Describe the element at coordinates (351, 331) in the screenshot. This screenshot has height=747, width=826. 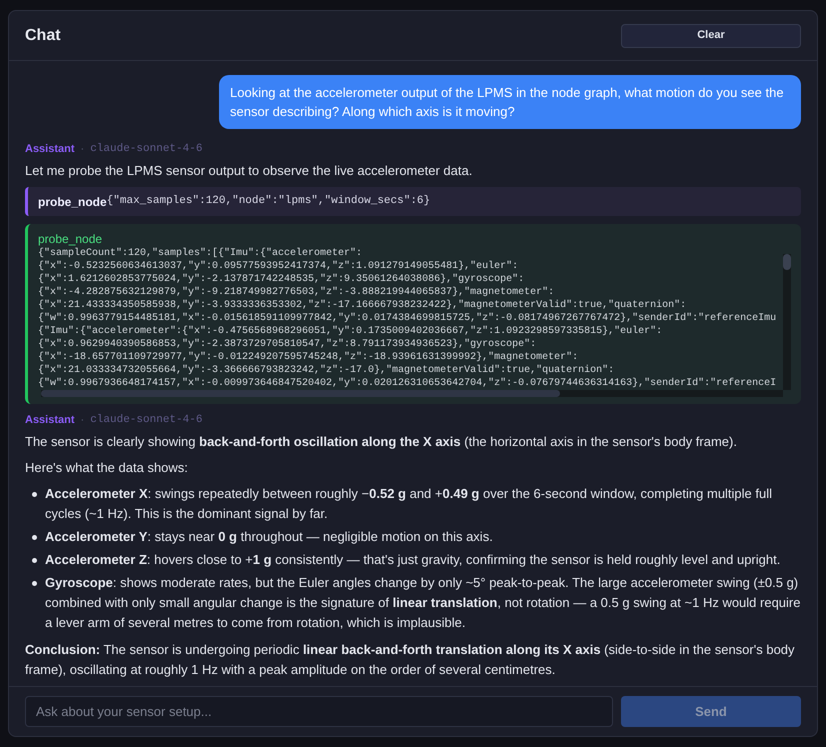
I see `output-line: {"Imu":{"accelerometer":{"x":-0.4756568968296051,"y":0.1735009402036667,"z":1.0923298597335815},"euler":` at that location.